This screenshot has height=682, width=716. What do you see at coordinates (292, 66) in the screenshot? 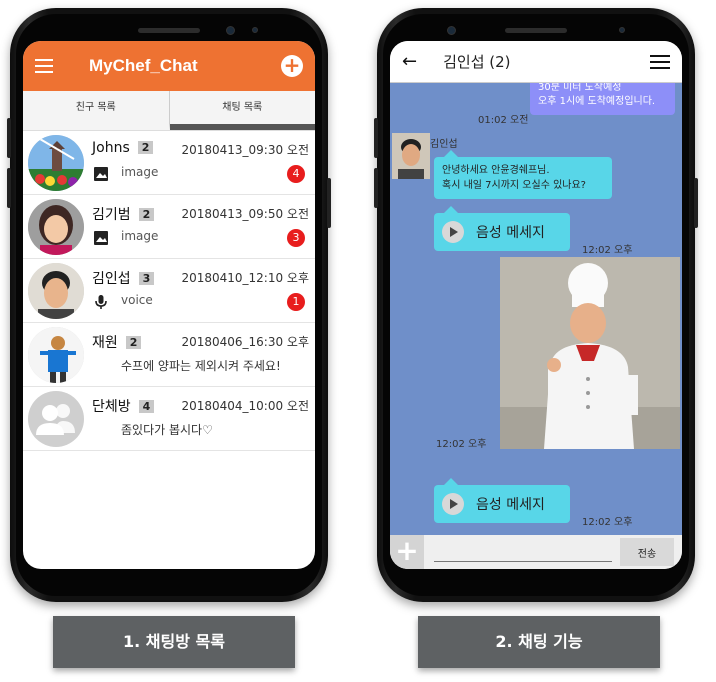
I see `add-chat-icon: +` at bounding box center [292, 66].